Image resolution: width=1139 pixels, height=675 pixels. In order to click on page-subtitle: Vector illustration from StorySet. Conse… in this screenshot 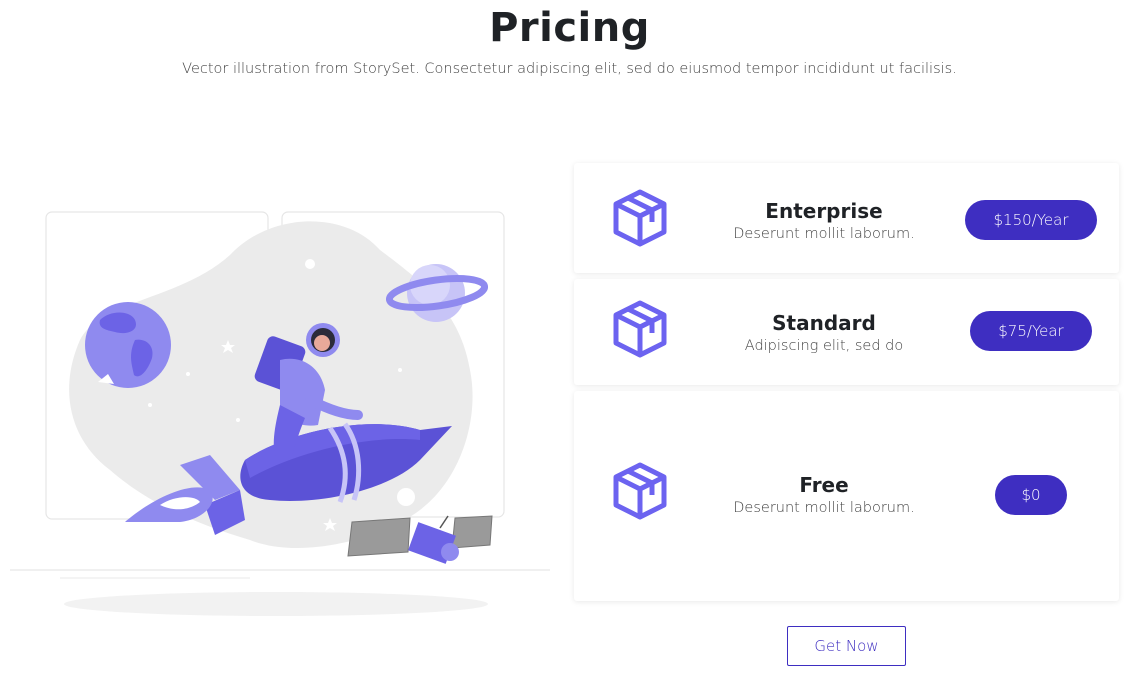, I will do `click(569, 69)`.